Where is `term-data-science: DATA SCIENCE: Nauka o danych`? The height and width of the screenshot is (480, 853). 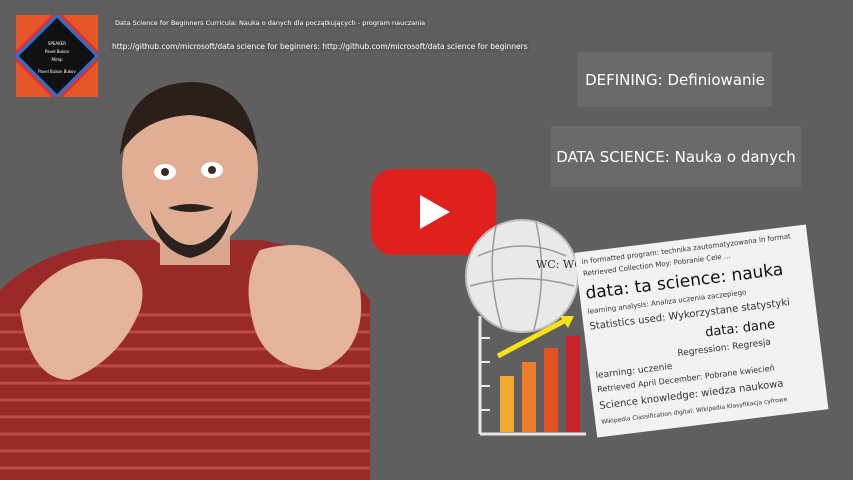 term-data-science: DATA SCIENCE: Nauka o danych is located at coordinates (676, 156).